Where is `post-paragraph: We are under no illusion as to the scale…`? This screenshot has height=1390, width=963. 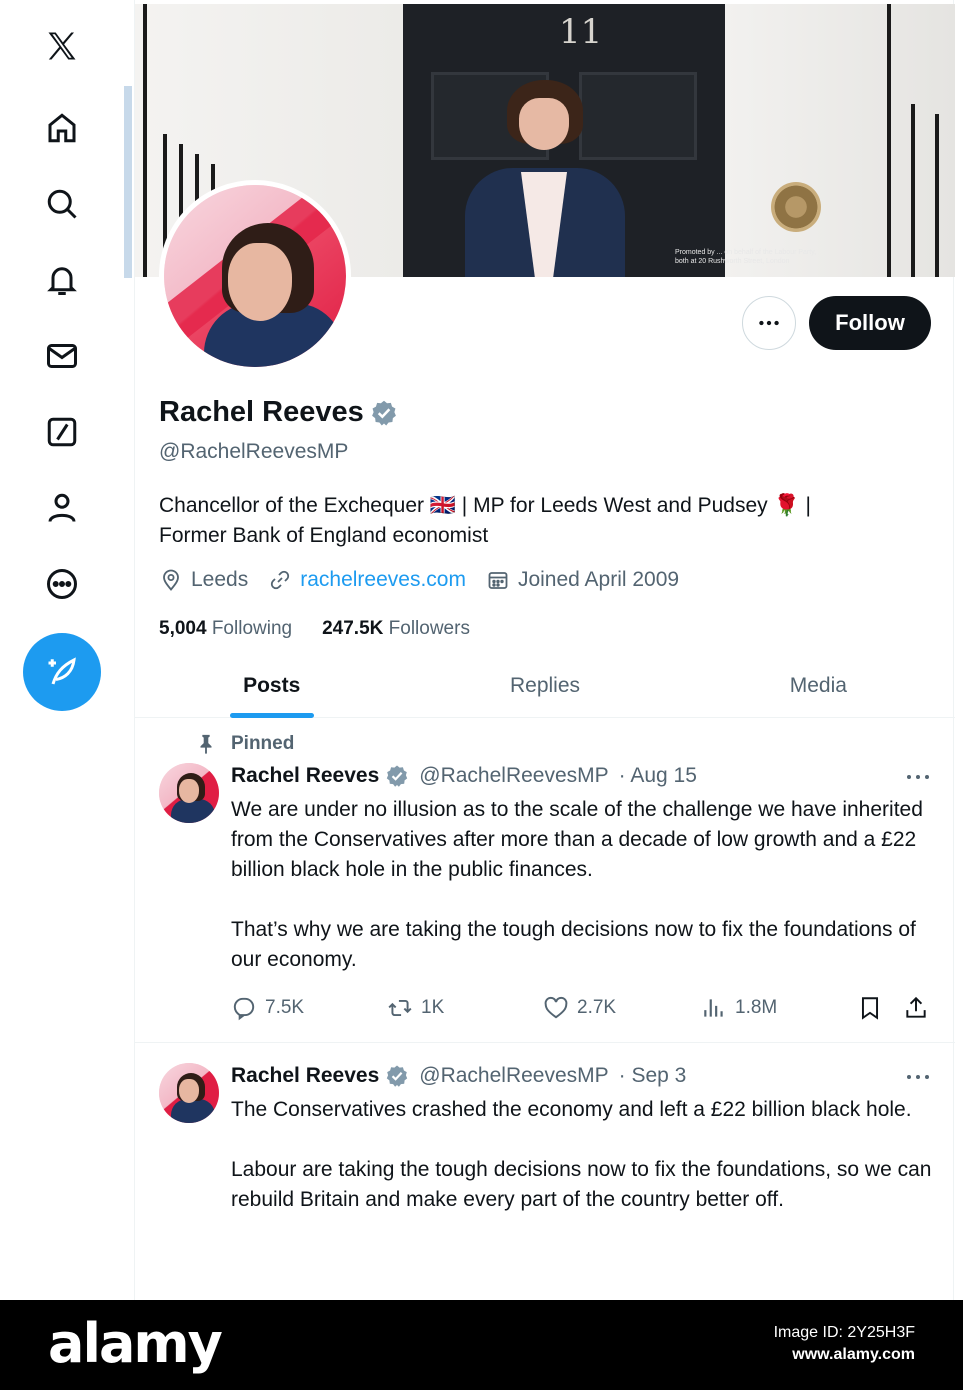
post-paragraph: We are under no illusion as to the scale… is located at coordinates (577, 839).